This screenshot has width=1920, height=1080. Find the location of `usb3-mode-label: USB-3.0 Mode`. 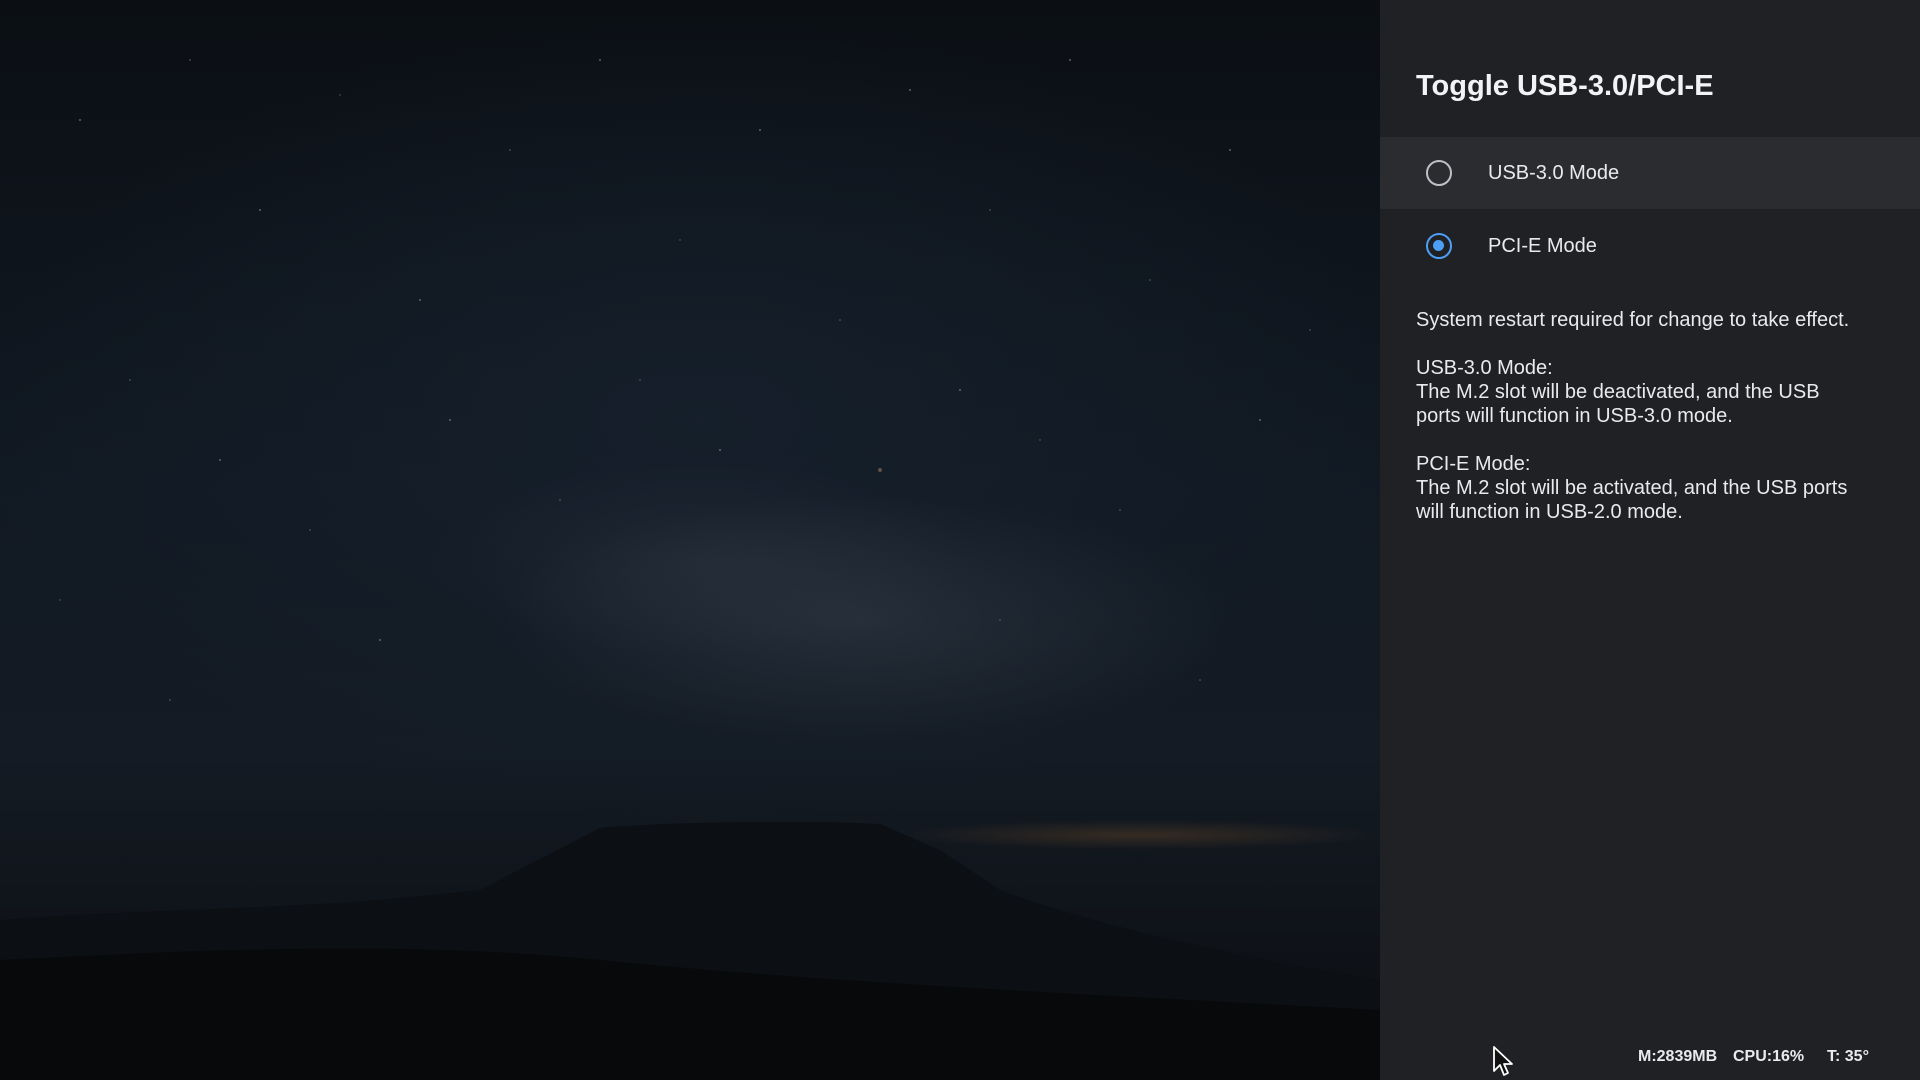

usb3-mode-label: USB-3.0 Mode is located at coordinates (1554, 172).